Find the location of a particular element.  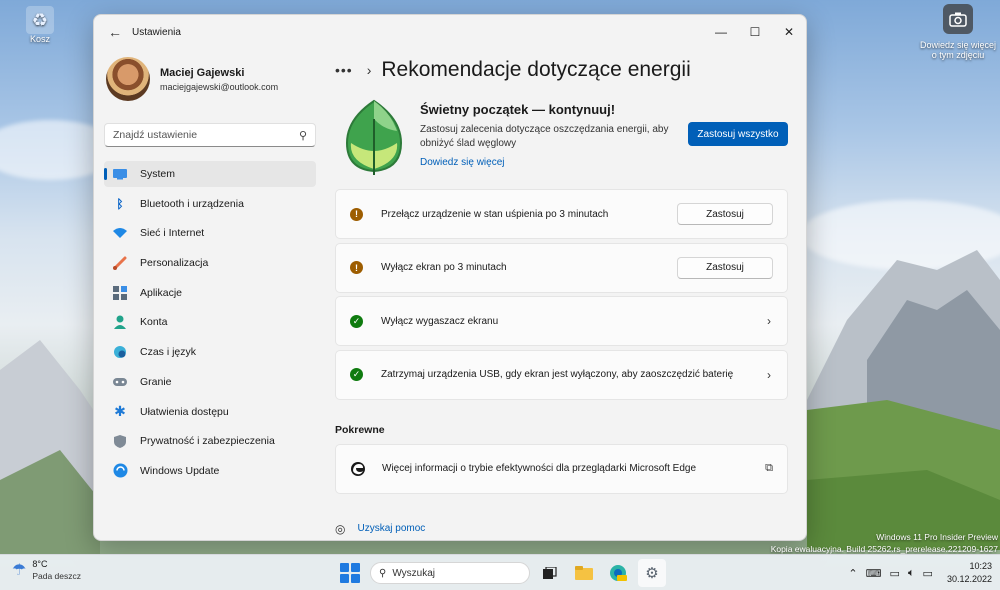

recommendation-screen-off: ! Wyłącz ekran po 3 minutach Zastosuj is located at coordinates (561, 267).